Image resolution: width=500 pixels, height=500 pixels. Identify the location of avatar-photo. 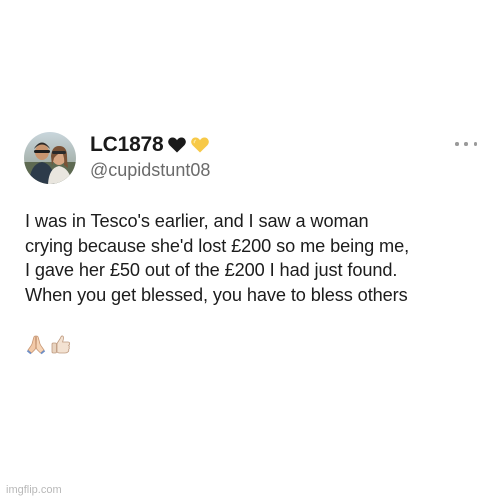
(50, 158).